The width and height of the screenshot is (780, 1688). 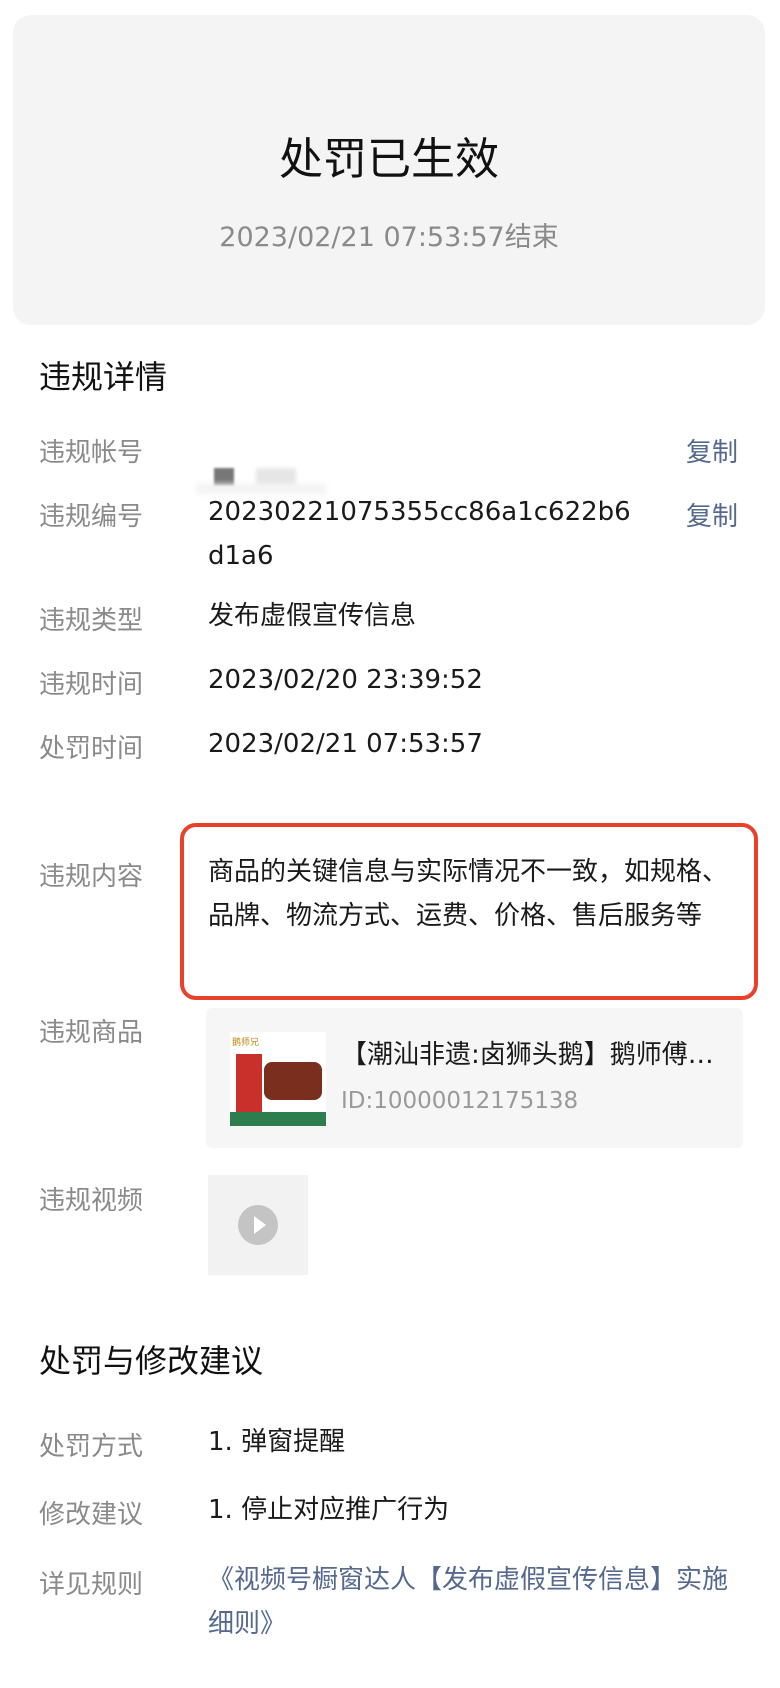 I want to click on product-thumb-band, so click(x=278, y=1119).